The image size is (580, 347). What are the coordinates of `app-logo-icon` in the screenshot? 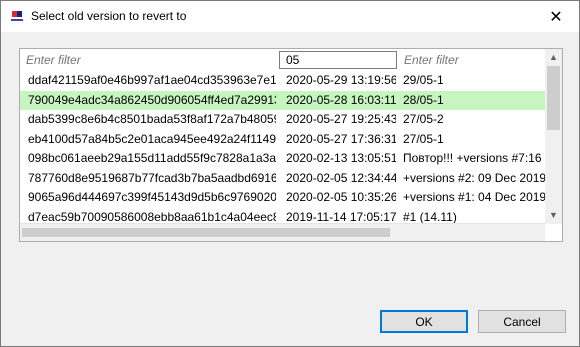 It's located at (17, 16).